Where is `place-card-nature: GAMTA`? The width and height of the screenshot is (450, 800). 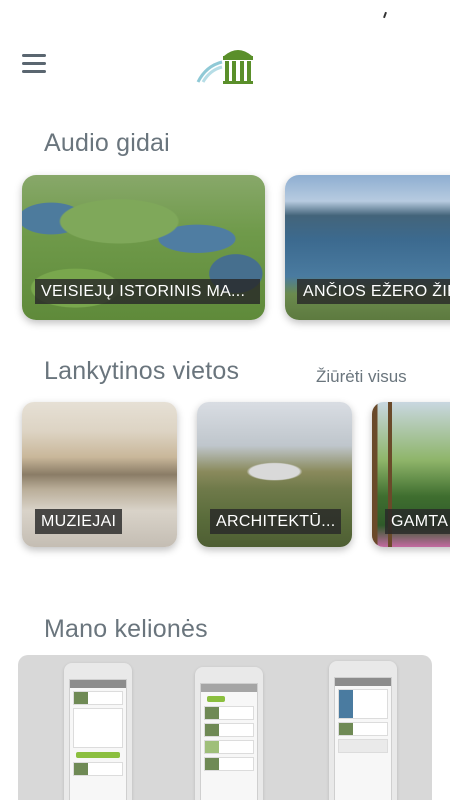 place-card-nature: GAMTA is located at coordinates (411, 474).